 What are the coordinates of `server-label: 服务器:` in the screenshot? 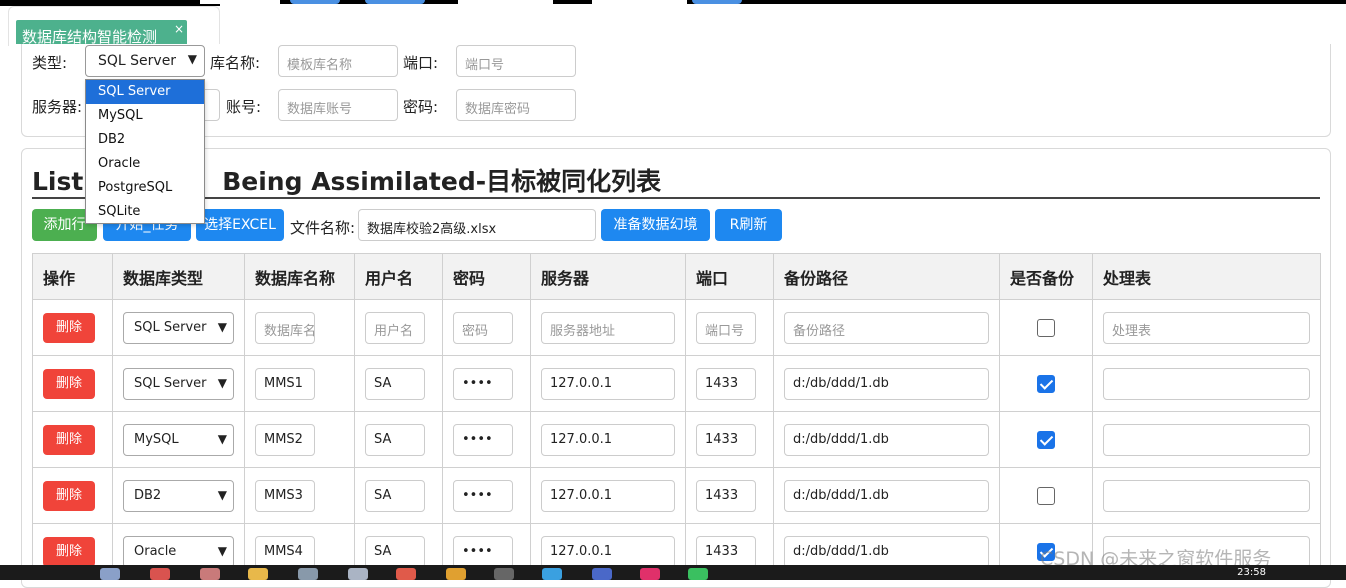 It's located at (57, 107).